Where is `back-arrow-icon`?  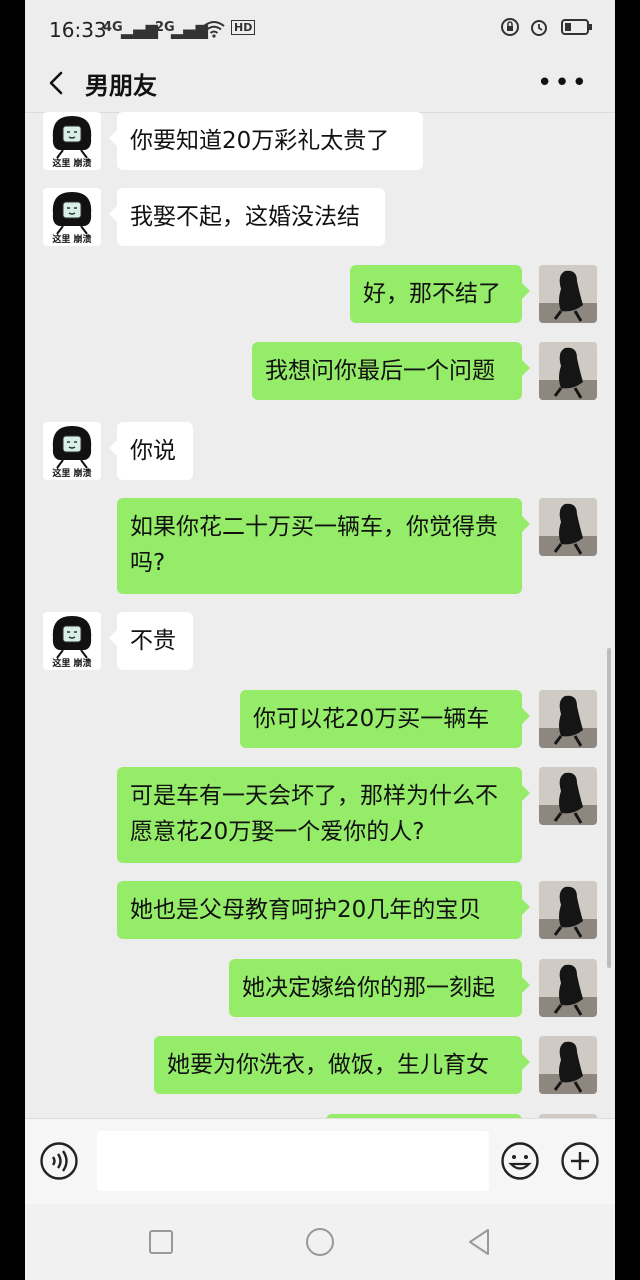 back-arrow-icon is located at coordinates (56, 83).